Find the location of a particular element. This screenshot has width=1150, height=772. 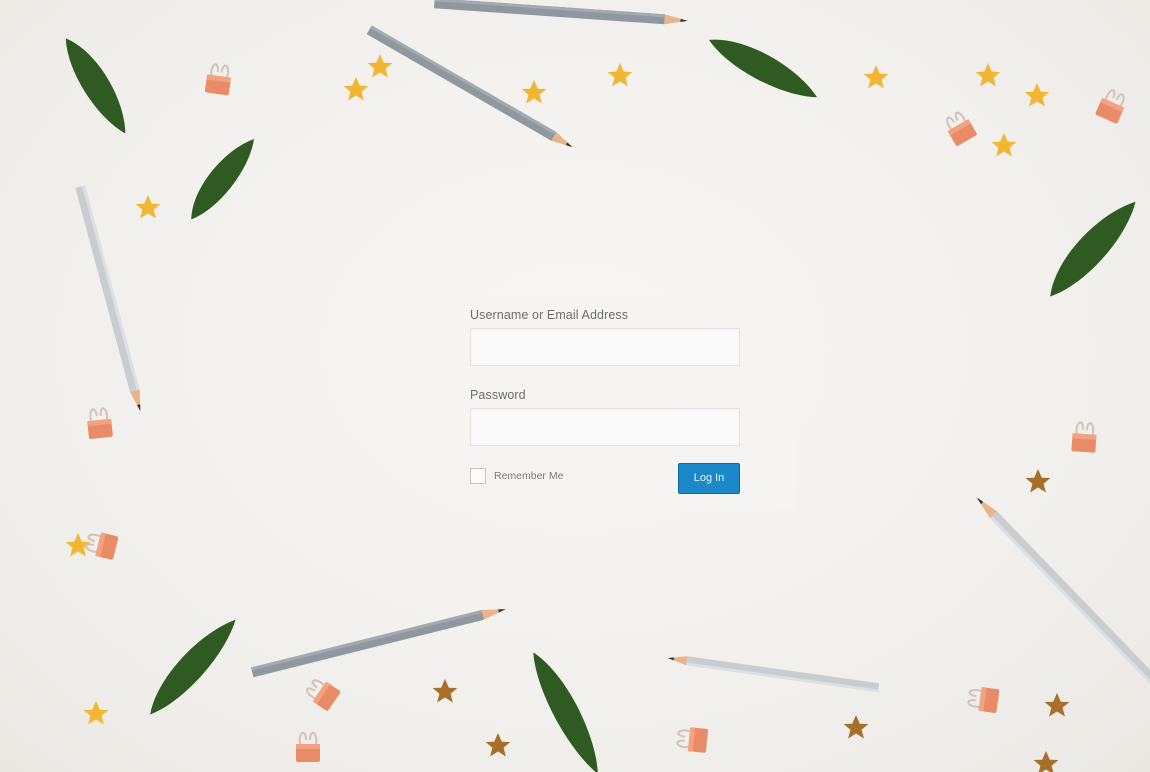

username-input is located at coordinates (605, 347).